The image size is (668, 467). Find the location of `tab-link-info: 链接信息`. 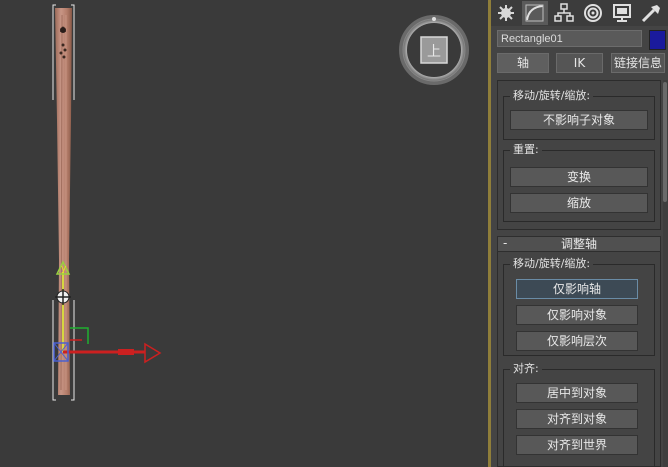

tab-link-info: 链接信息 is located at coordinates (638, 63).